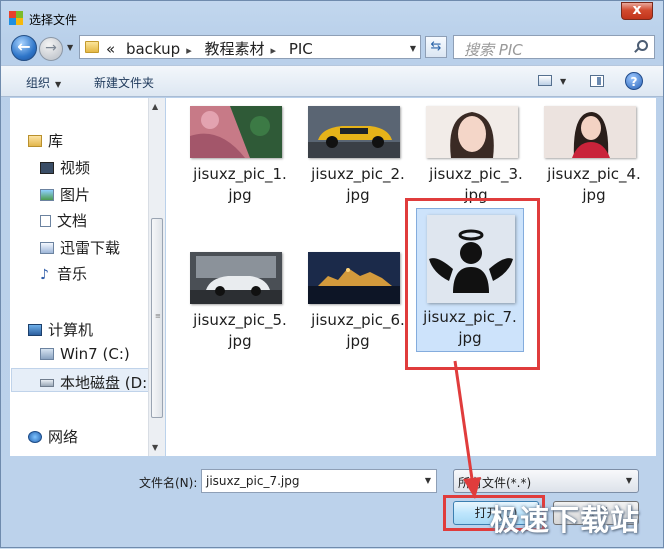  Describe the element at coordinates (75, 195) in the screenshot. I see `nav-label: 图片` at that location.